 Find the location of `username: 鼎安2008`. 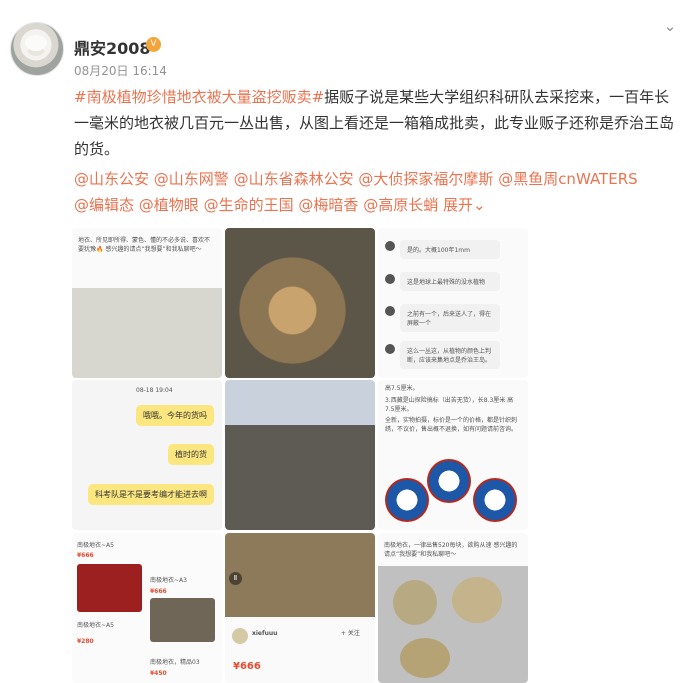

username: 鼎安2008 is located at coordinates (112, 47).